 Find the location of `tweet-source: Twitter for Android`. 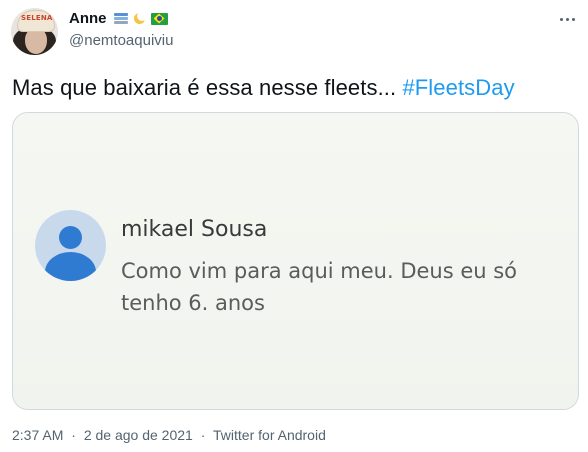

tweet-source: Twitter for Android is located at coordinates (269, 435).